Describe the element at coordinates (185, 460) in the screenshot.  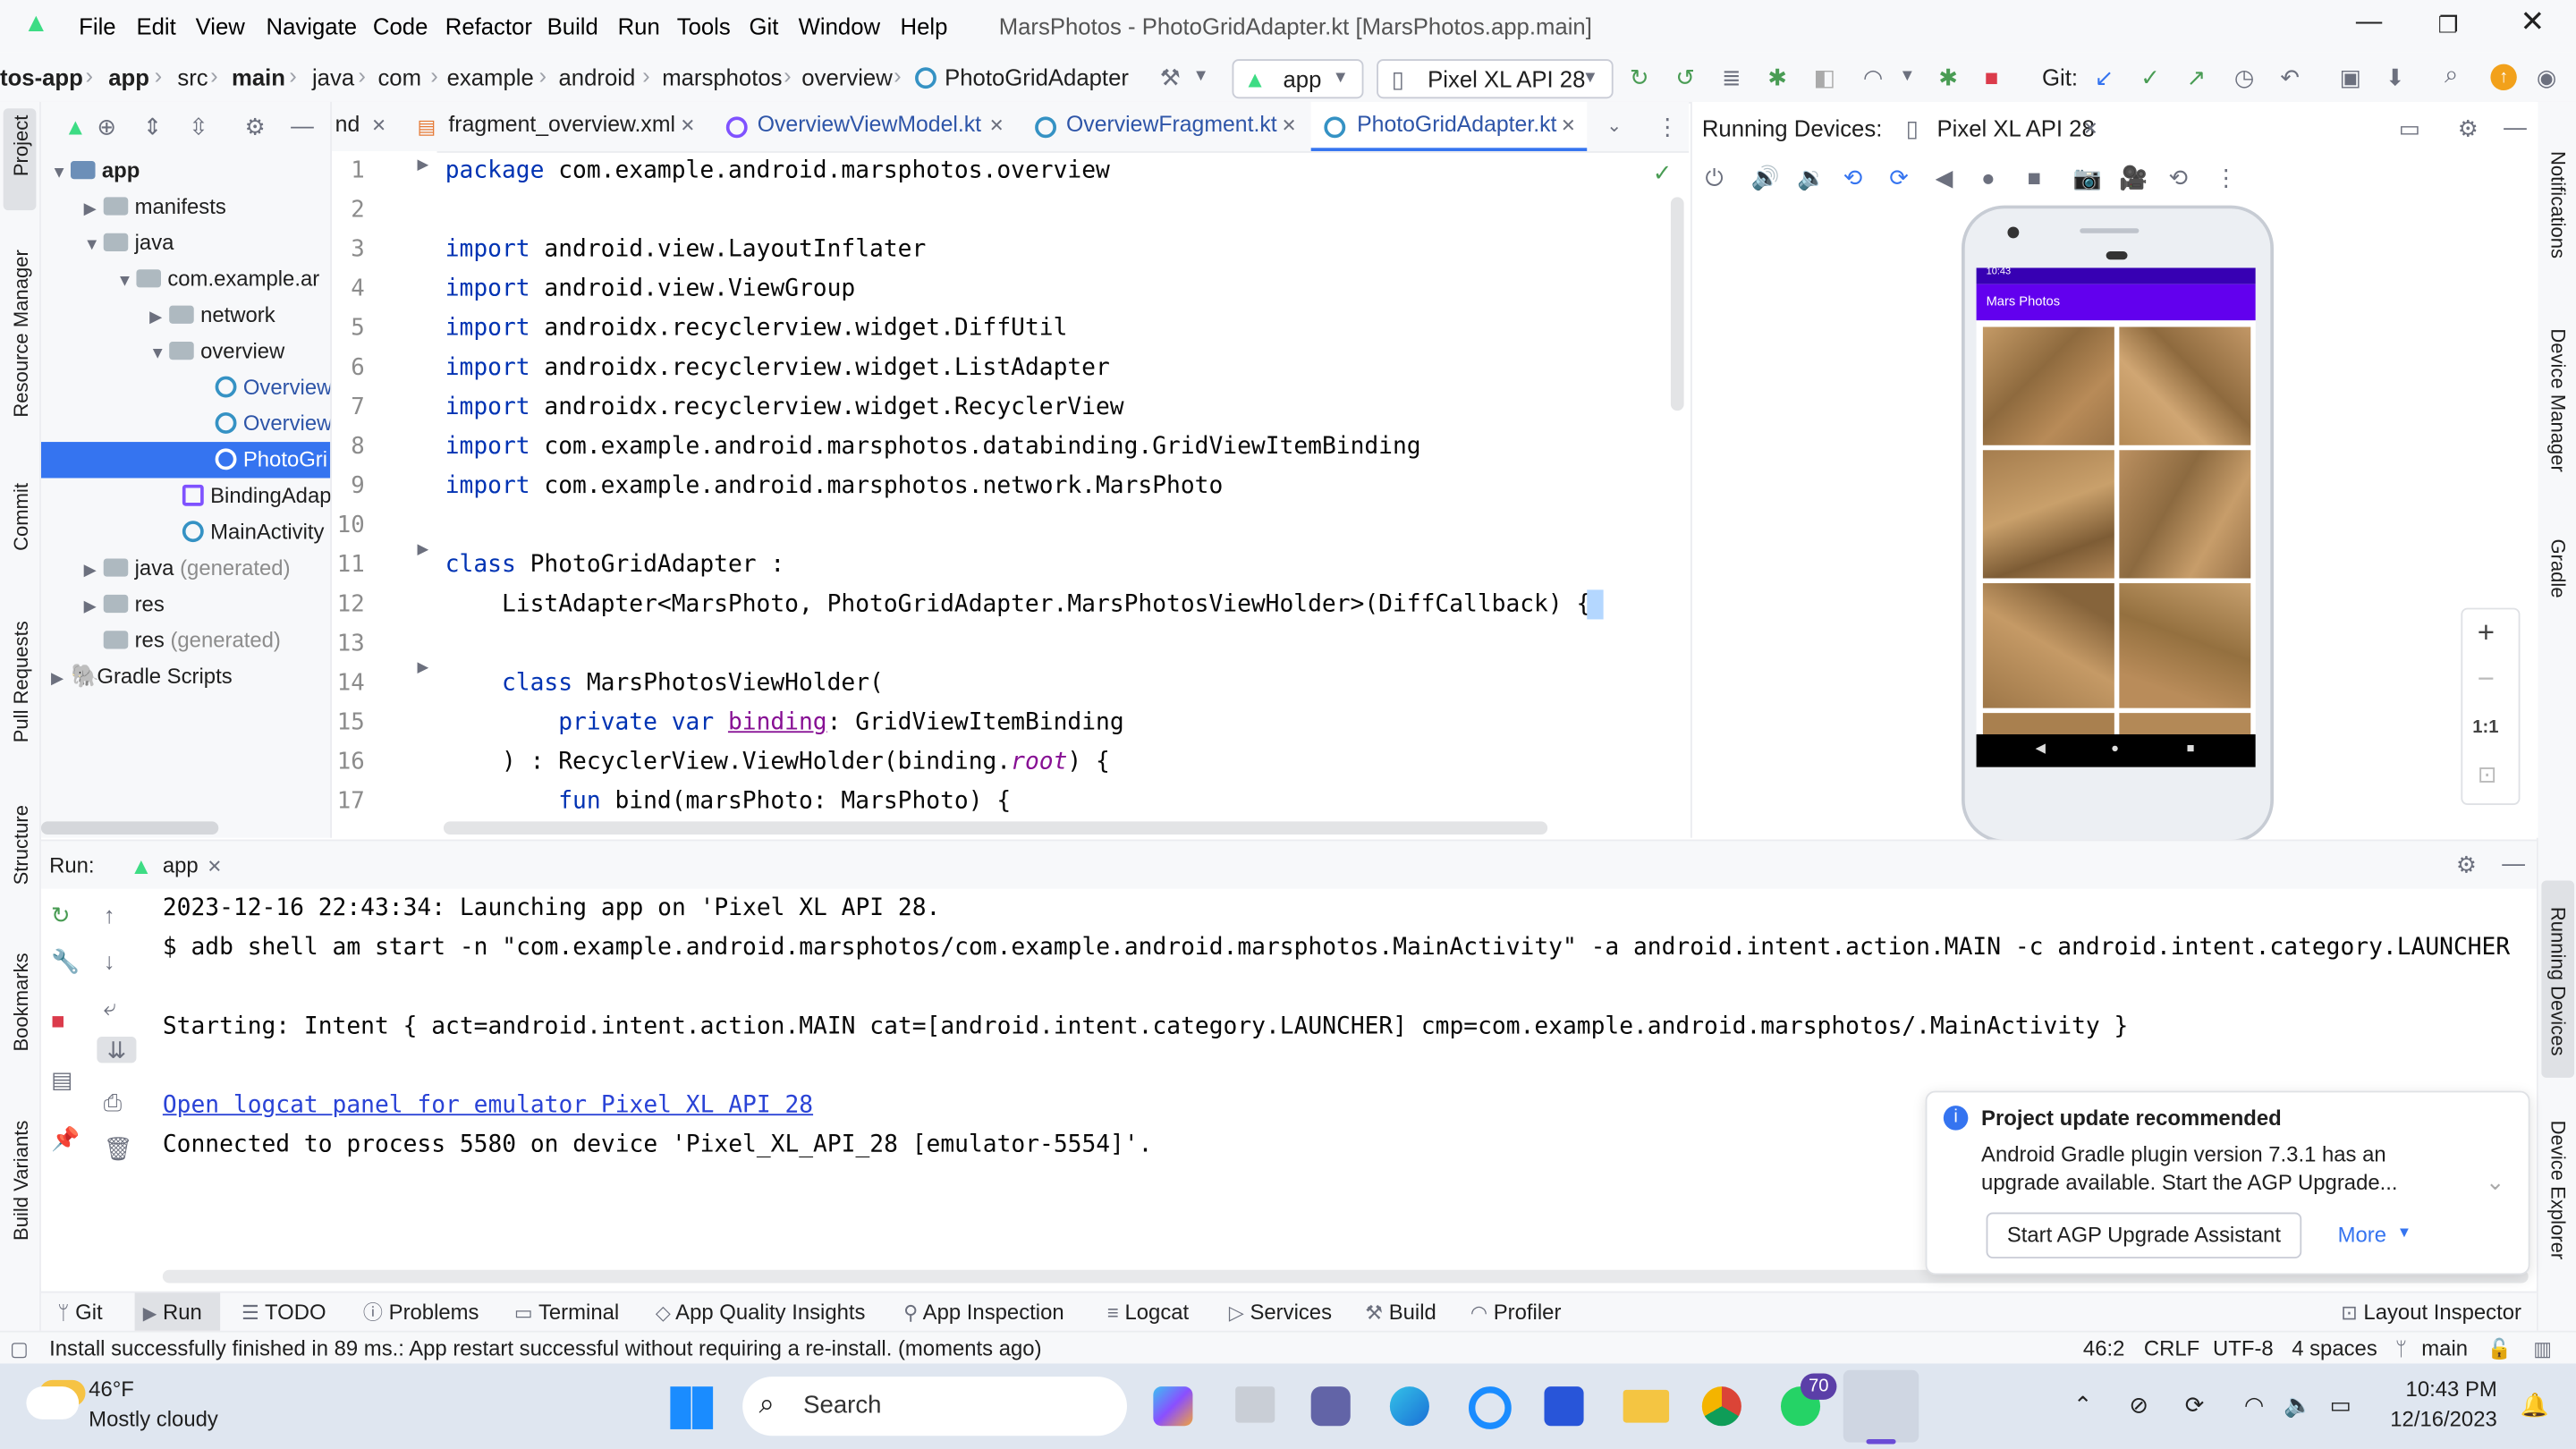
I see `tree-item-photogridadapter: PhotoGri` at that location.